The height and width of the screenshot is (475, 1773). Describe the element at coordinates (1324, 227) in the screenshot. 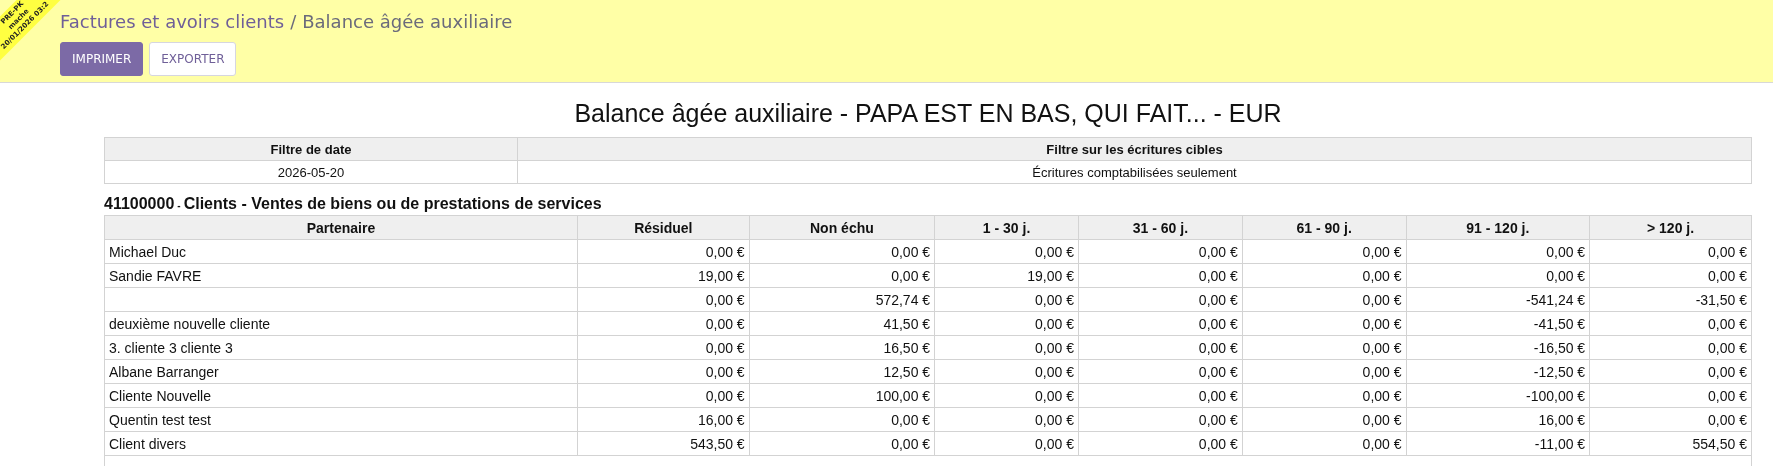

I see `column-header: 61 - 90 j.` at that location.